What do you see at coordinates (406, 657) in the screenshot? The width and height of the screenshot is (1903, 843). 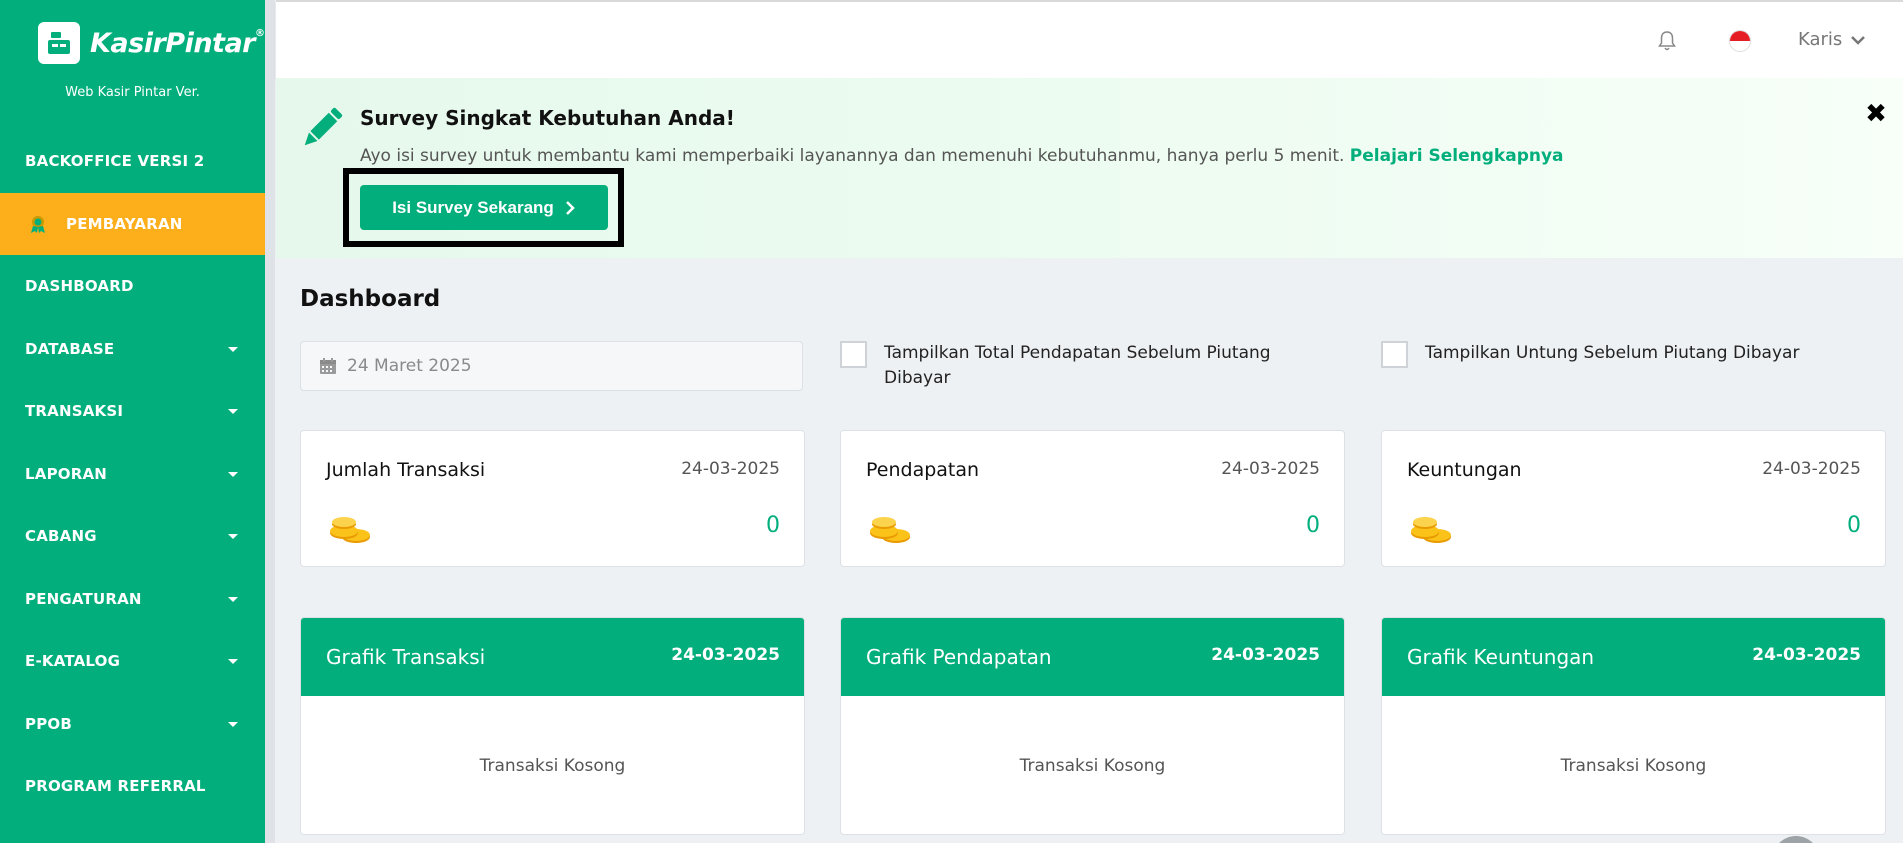 I see `graph-title: Grafik Transaksi` at bounding box center [406, 657].